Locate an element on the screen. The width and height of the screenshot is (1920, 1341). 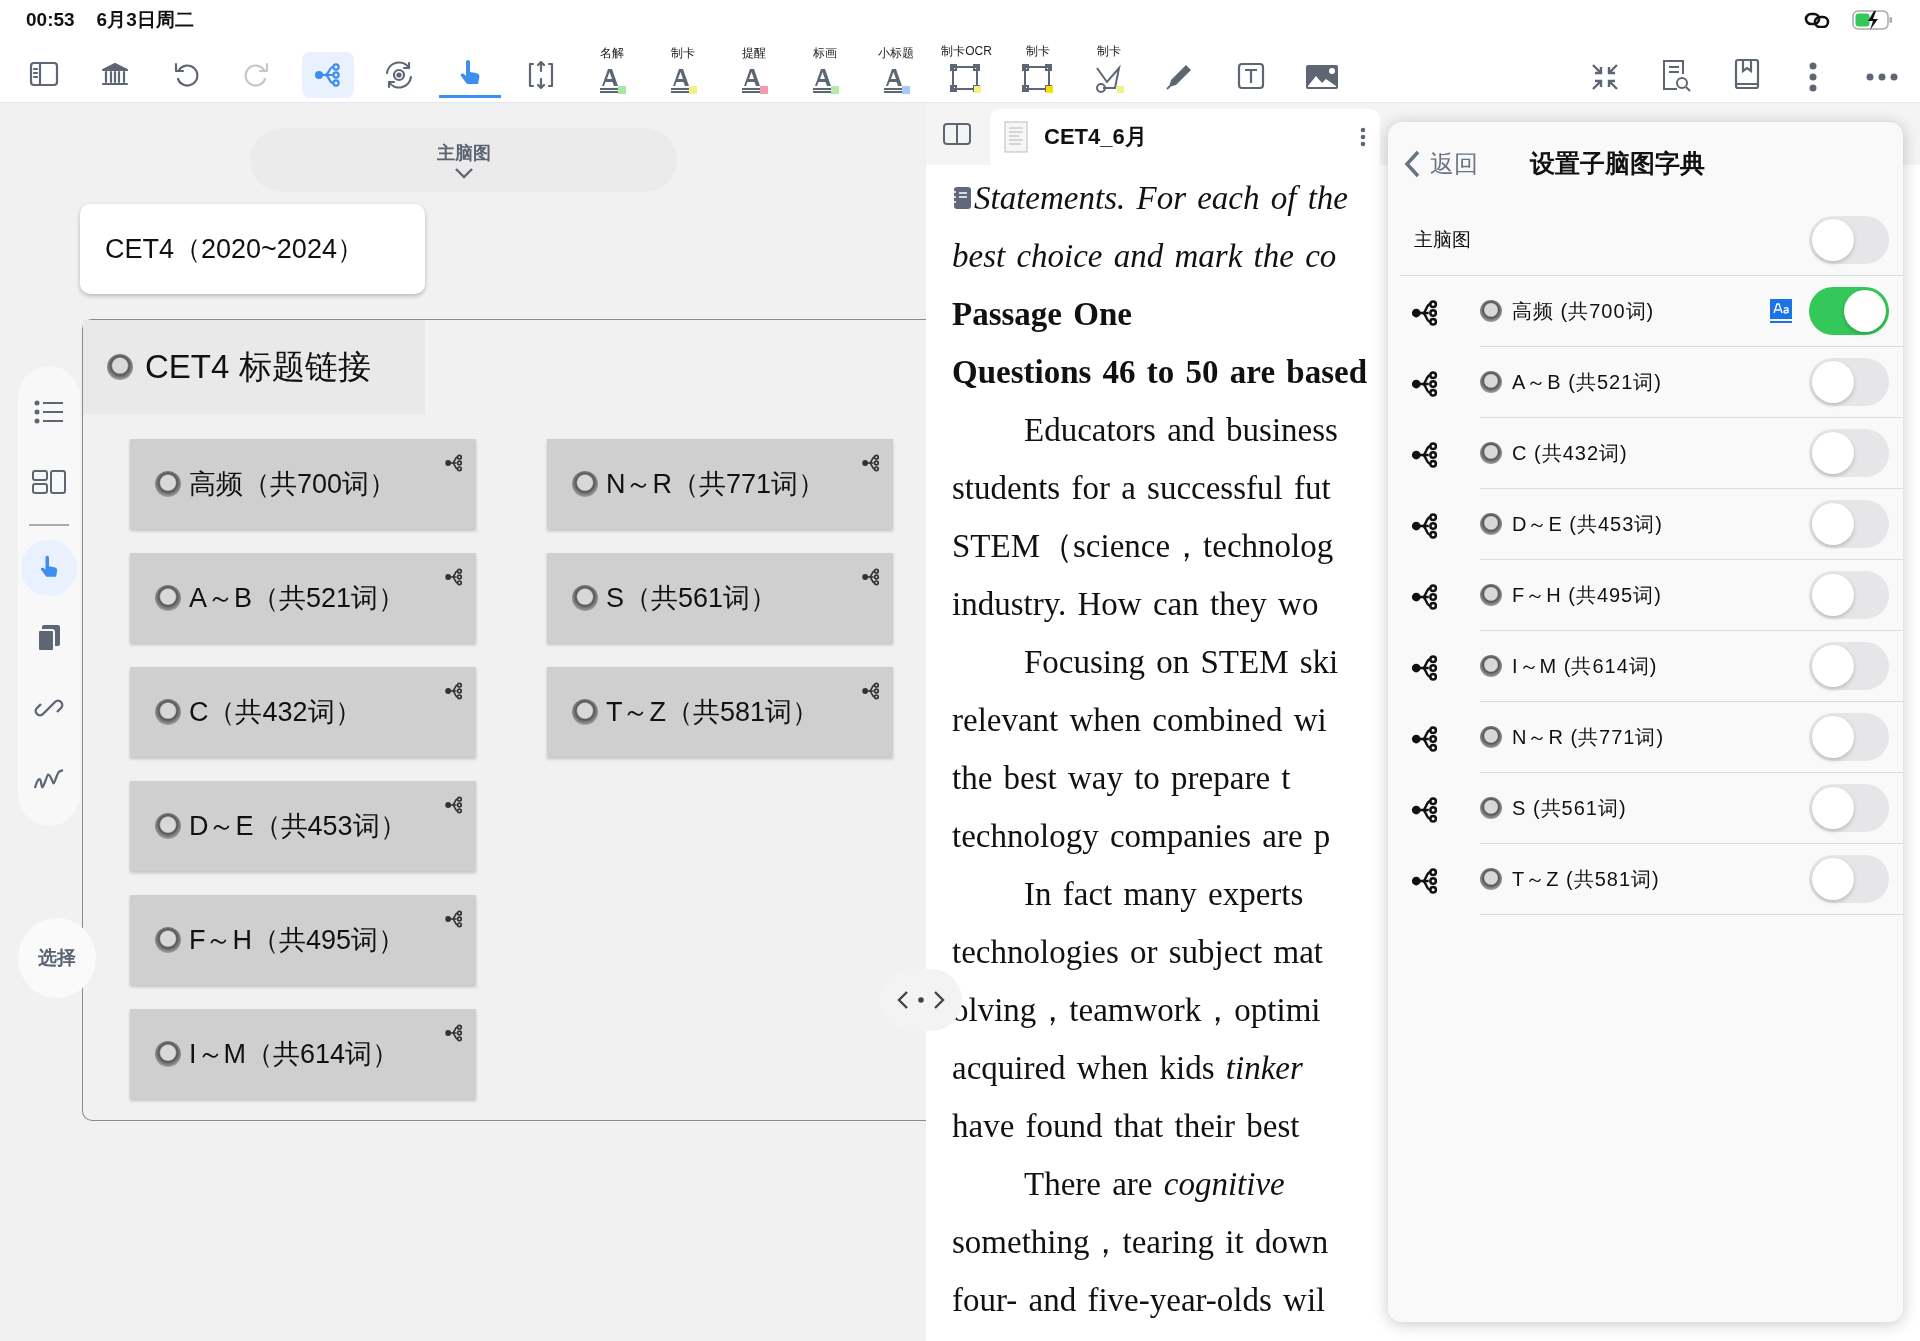
gear-cycle-icon is located at coordinates (398, 75).